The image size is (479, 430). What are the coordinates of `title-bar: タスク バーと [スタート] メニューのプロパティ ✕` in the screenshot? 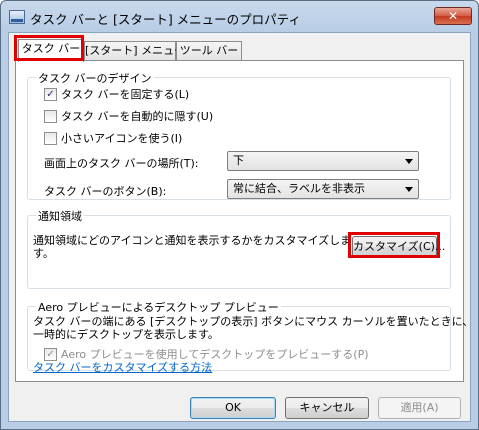 It's located at (239, 17).